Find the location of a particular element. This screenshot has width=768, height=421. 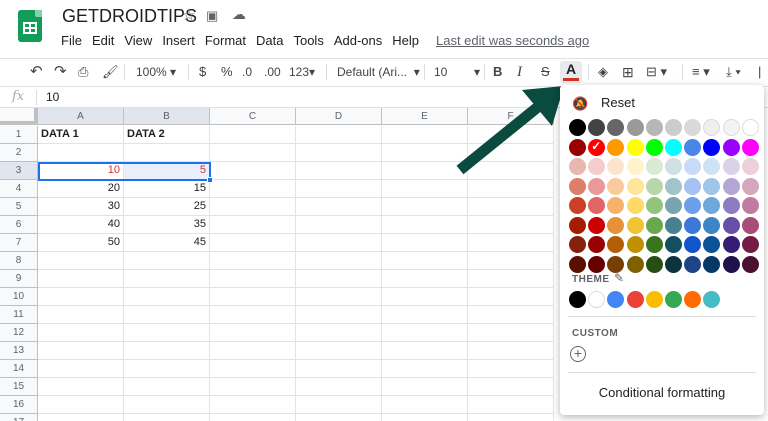

percent-format-button: % is located at coordinates (227, 72).